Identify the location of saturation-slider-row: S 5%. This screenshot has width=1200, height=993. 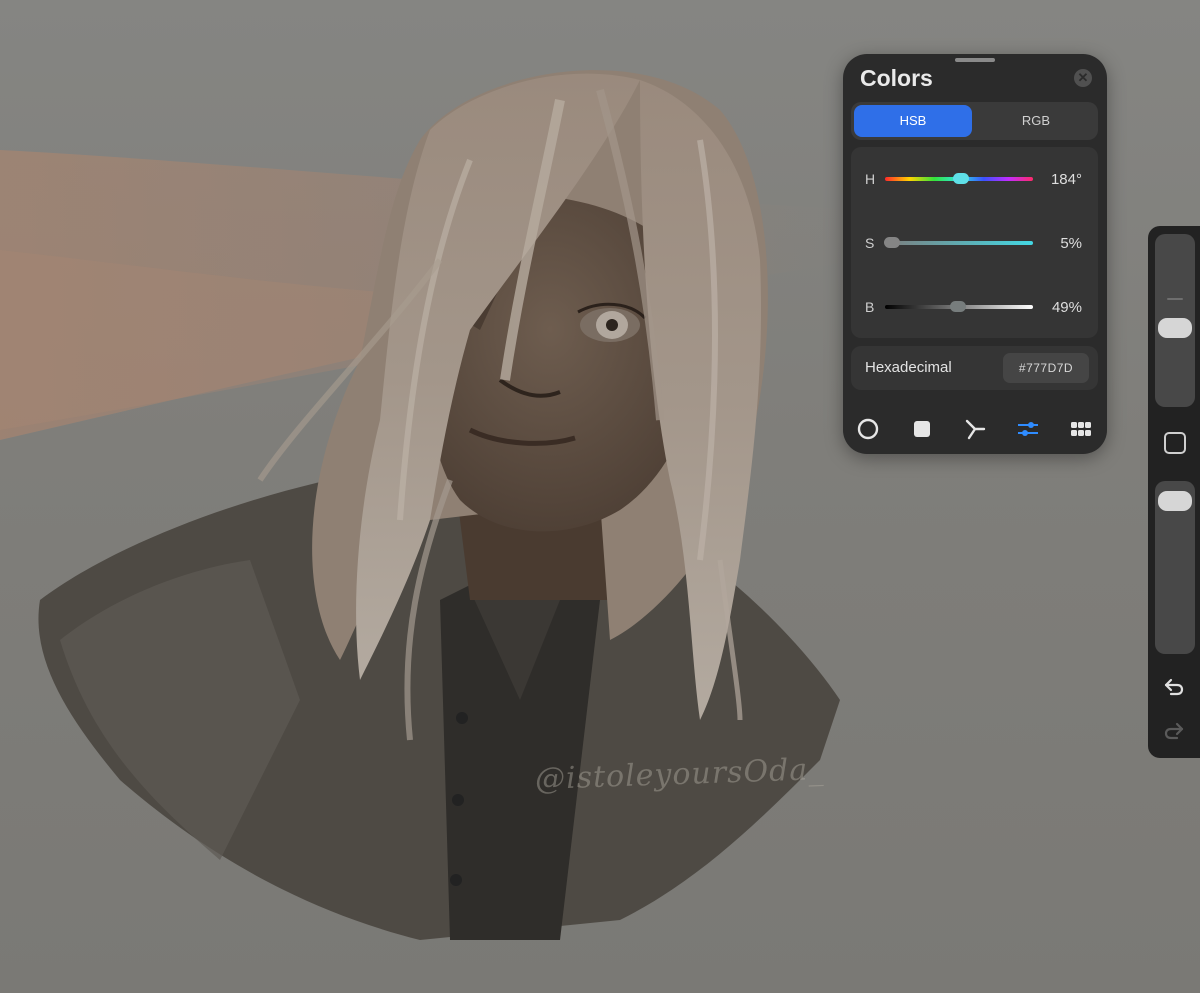
(974, 243).